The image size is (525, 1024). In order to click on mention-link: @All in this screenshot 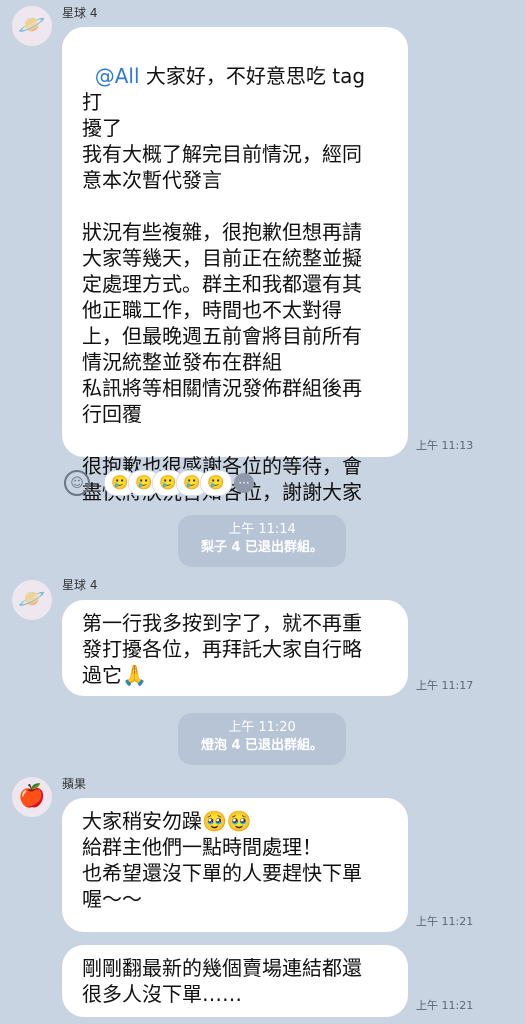, I will do `click(117, 76)`.